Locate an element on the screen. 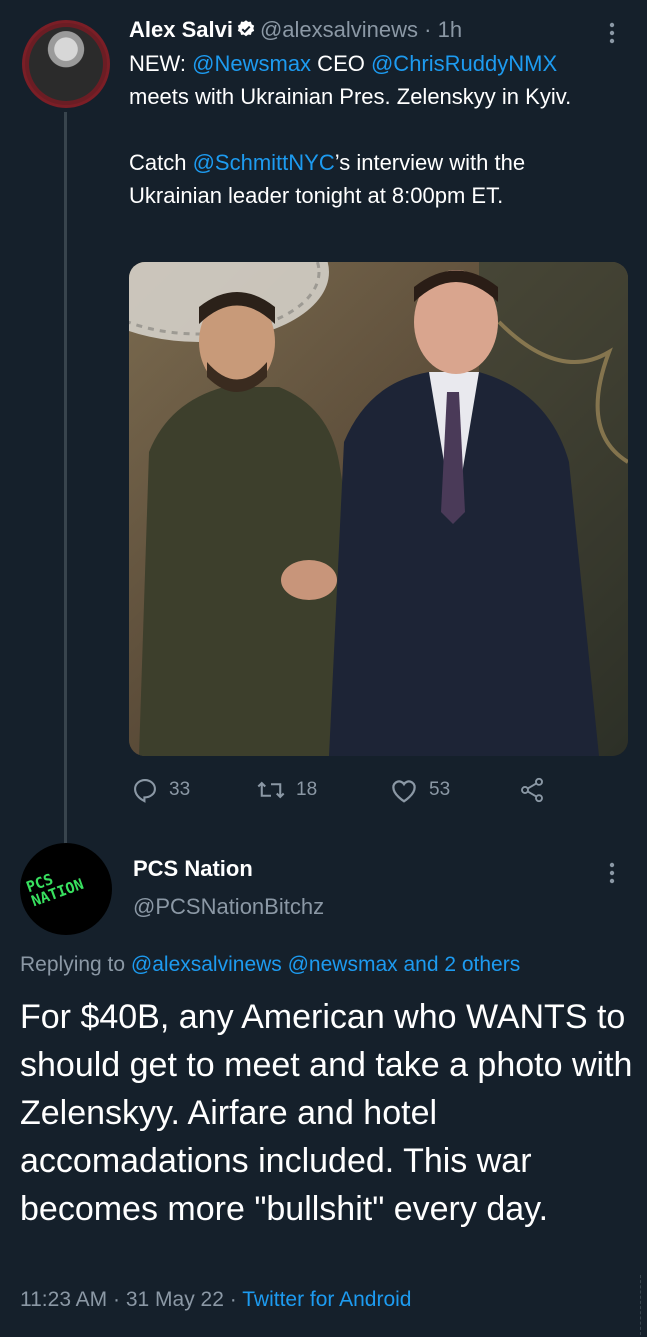 The width and height of the screenshot is (647, 1337). tweet-actions: 33 18 53 is located at coordinates (369, 791).